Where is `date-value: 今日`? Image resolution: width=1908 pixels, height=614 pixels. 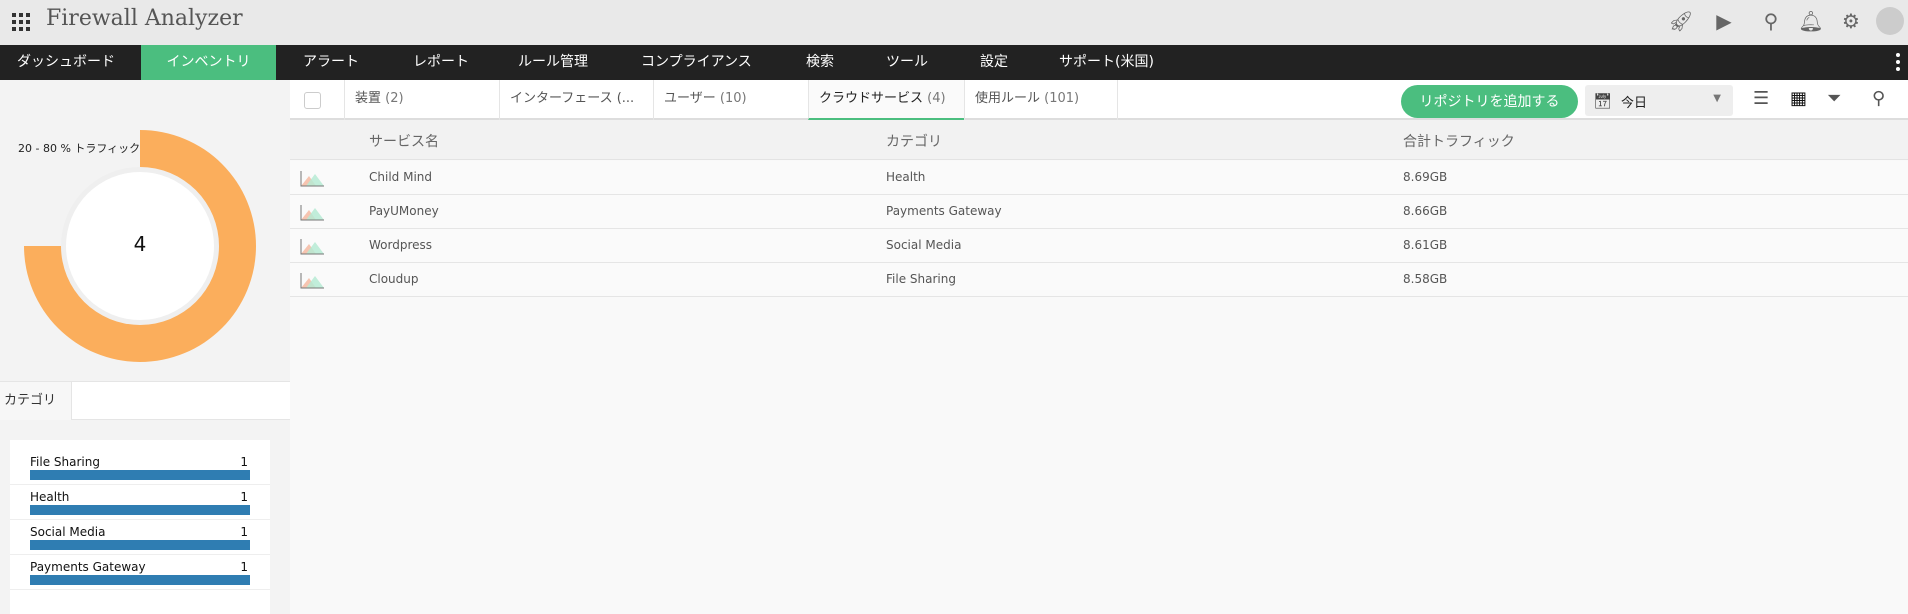
date-value: 今日 is located at coordinates (1634, 103).